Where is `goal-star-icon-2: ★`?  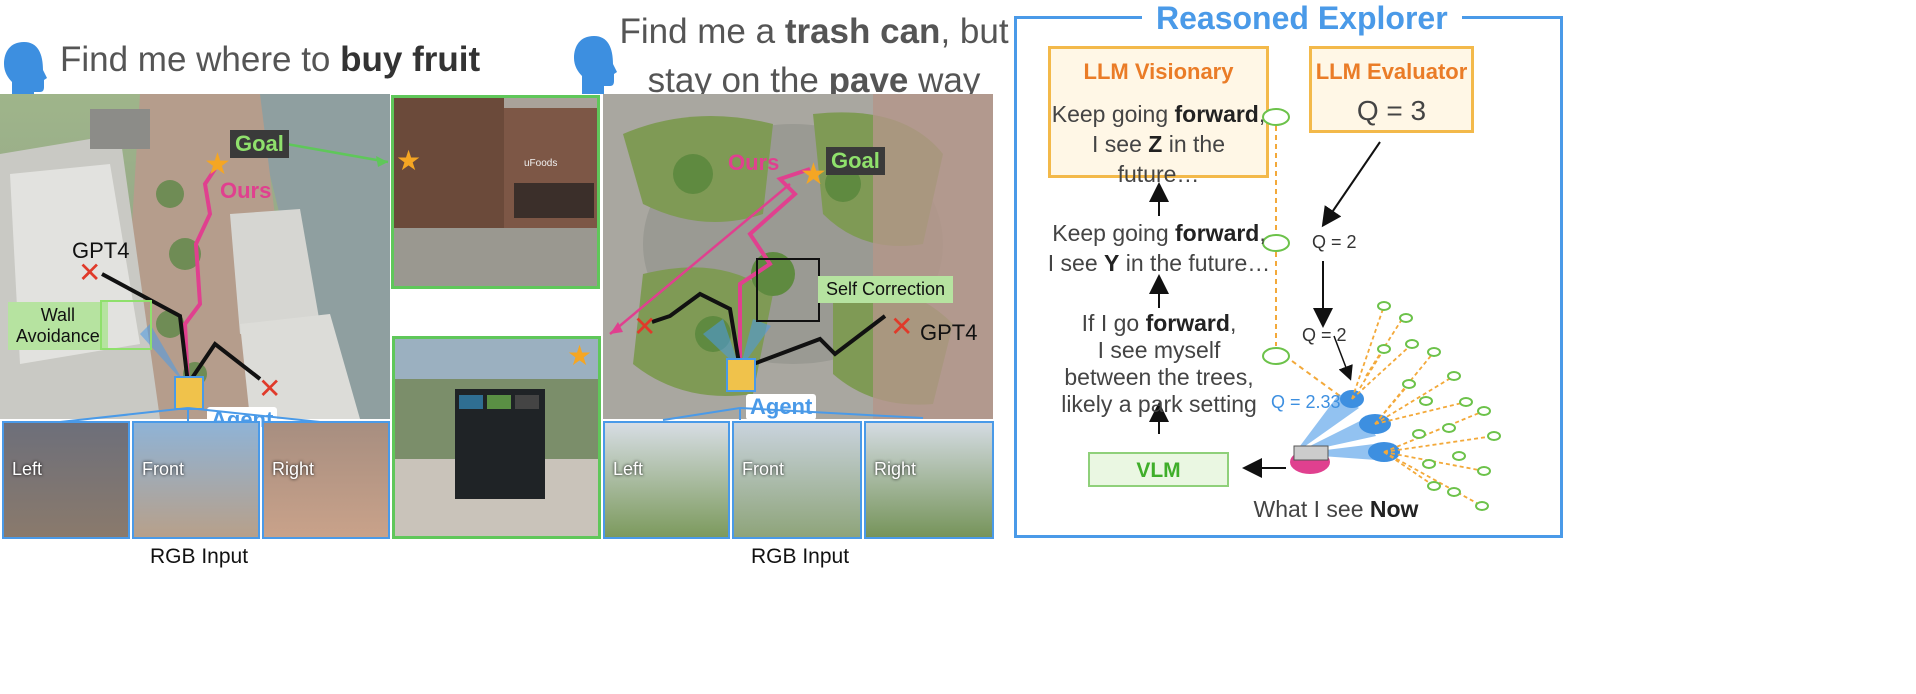 goal-star-icon-2: ★ is located at coordinates (409, 160).